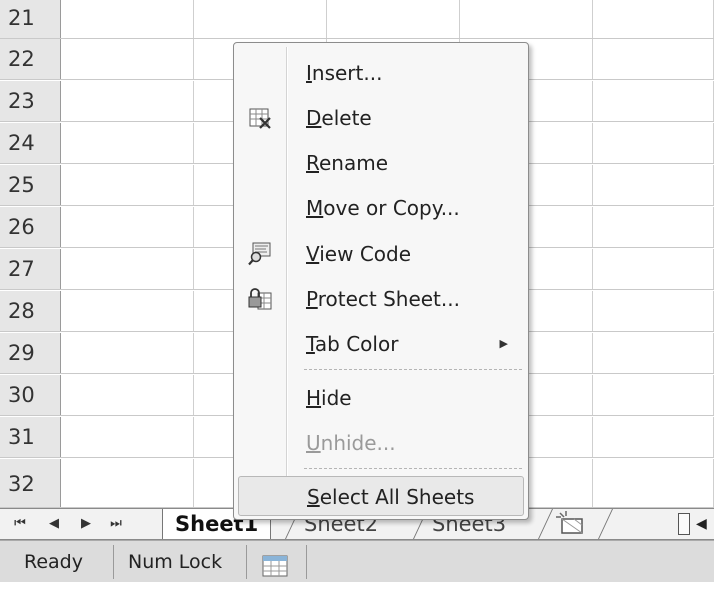 This screenshot has height=592, width=714. I want to click on menu-item-label: Hide, so click(329, 398).